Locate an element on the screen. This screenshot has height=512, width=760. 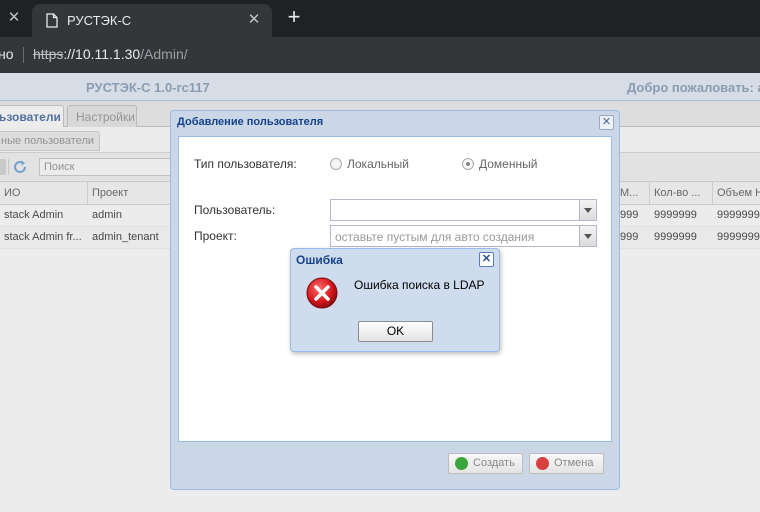
url-path: /Admin/ is located at coordinates (164, 54).